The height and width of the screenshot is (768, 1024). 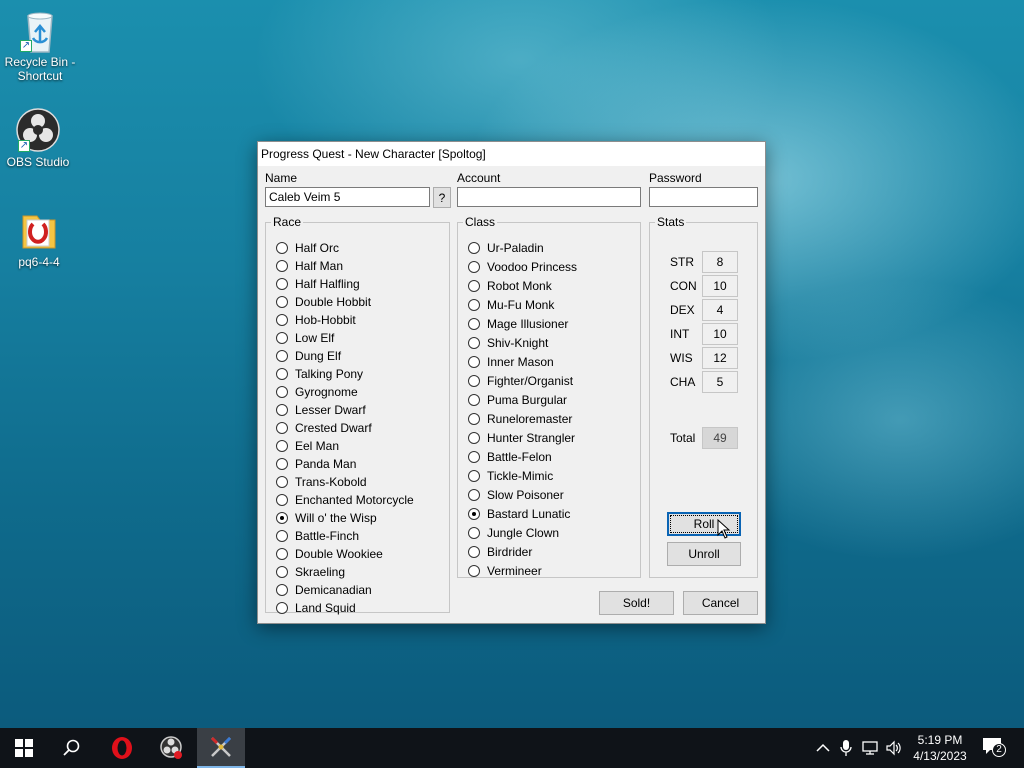 What do you see at coordinates (40, 45) in the screenshot?
I see `desktop-icon-recycle-bin: ↗ Recycle Bin - Shortcut` at bounding box center [40, 45].